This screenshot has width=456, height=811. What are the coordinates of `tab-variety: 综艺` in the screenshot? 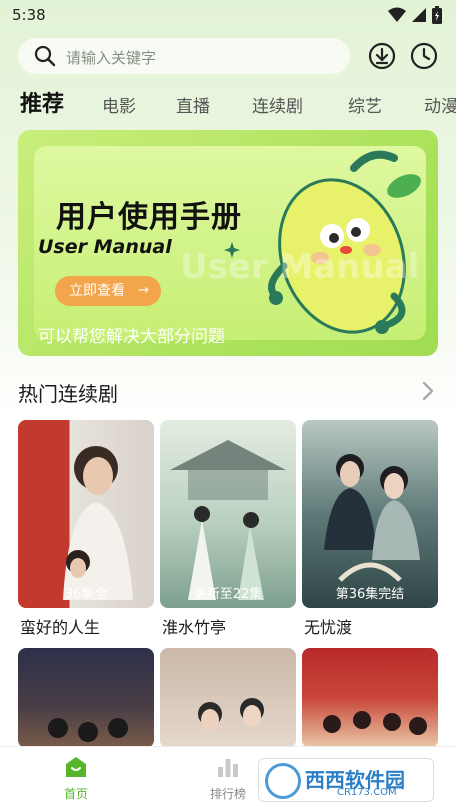 It's located at (365, 104).